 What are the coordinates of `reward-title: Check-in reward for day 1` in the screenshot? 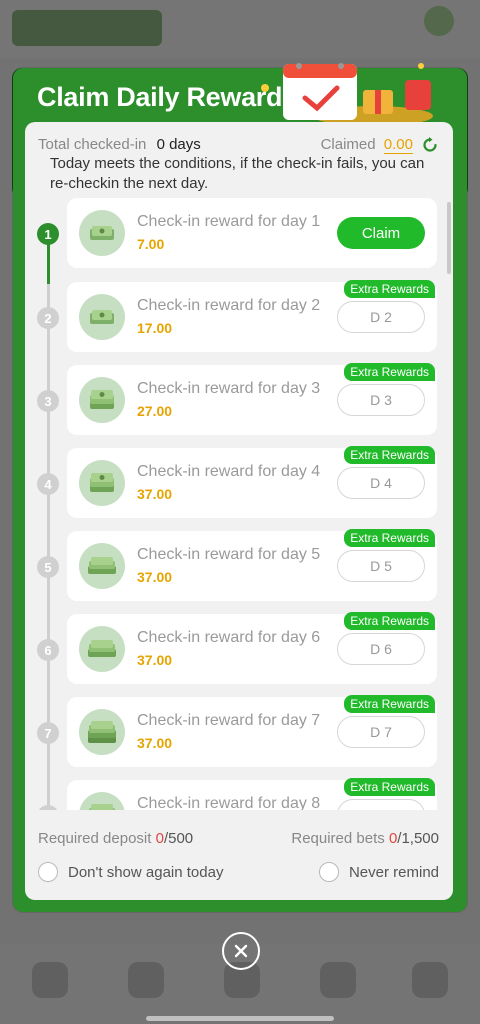 It's located at (229, 221).